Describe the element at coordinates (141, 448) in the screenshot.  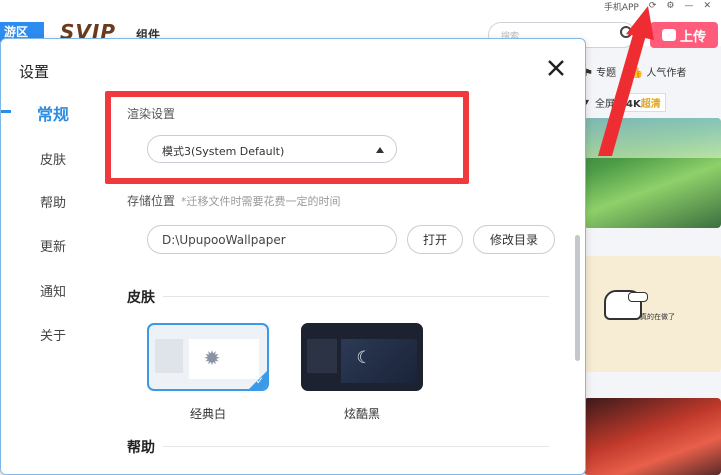
I see `help-section-title: 帮助` at that location.